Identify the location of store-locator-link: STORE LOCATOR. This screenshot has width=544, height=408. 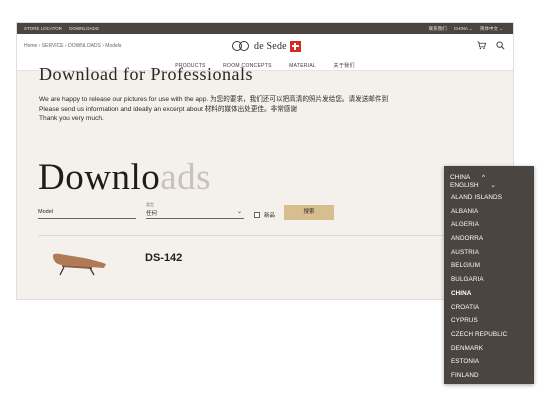
(43, 28).